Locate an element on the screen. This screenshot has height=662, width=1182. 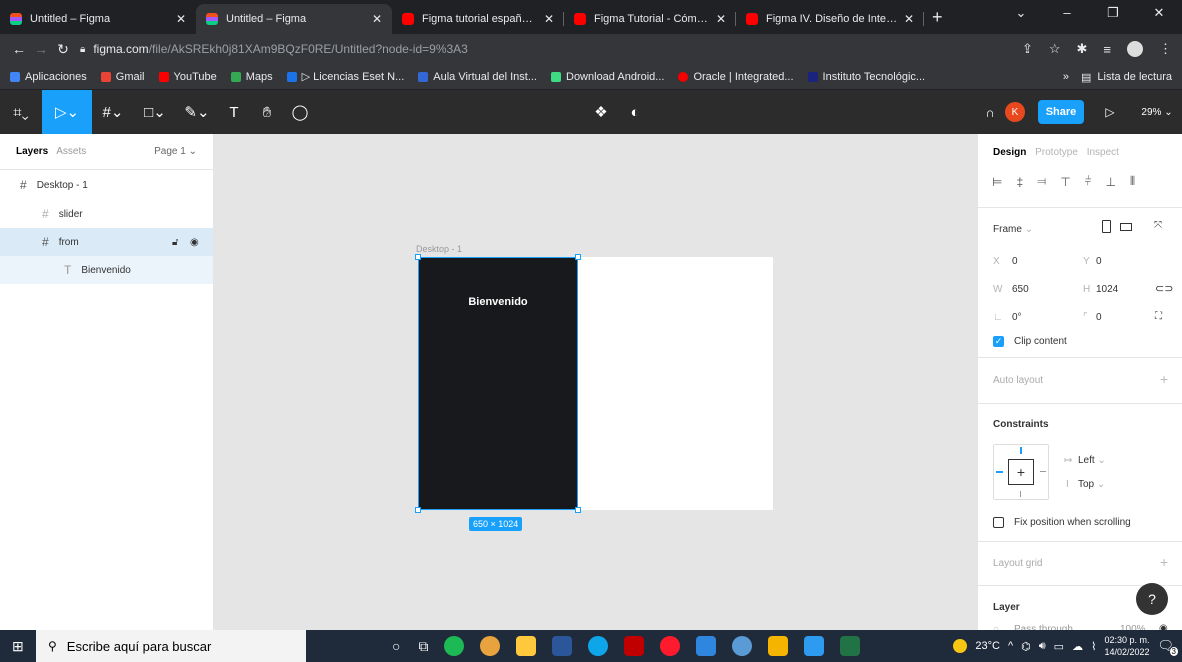
tray-expand-icon: ^ is located at coordinates (1010, 646).